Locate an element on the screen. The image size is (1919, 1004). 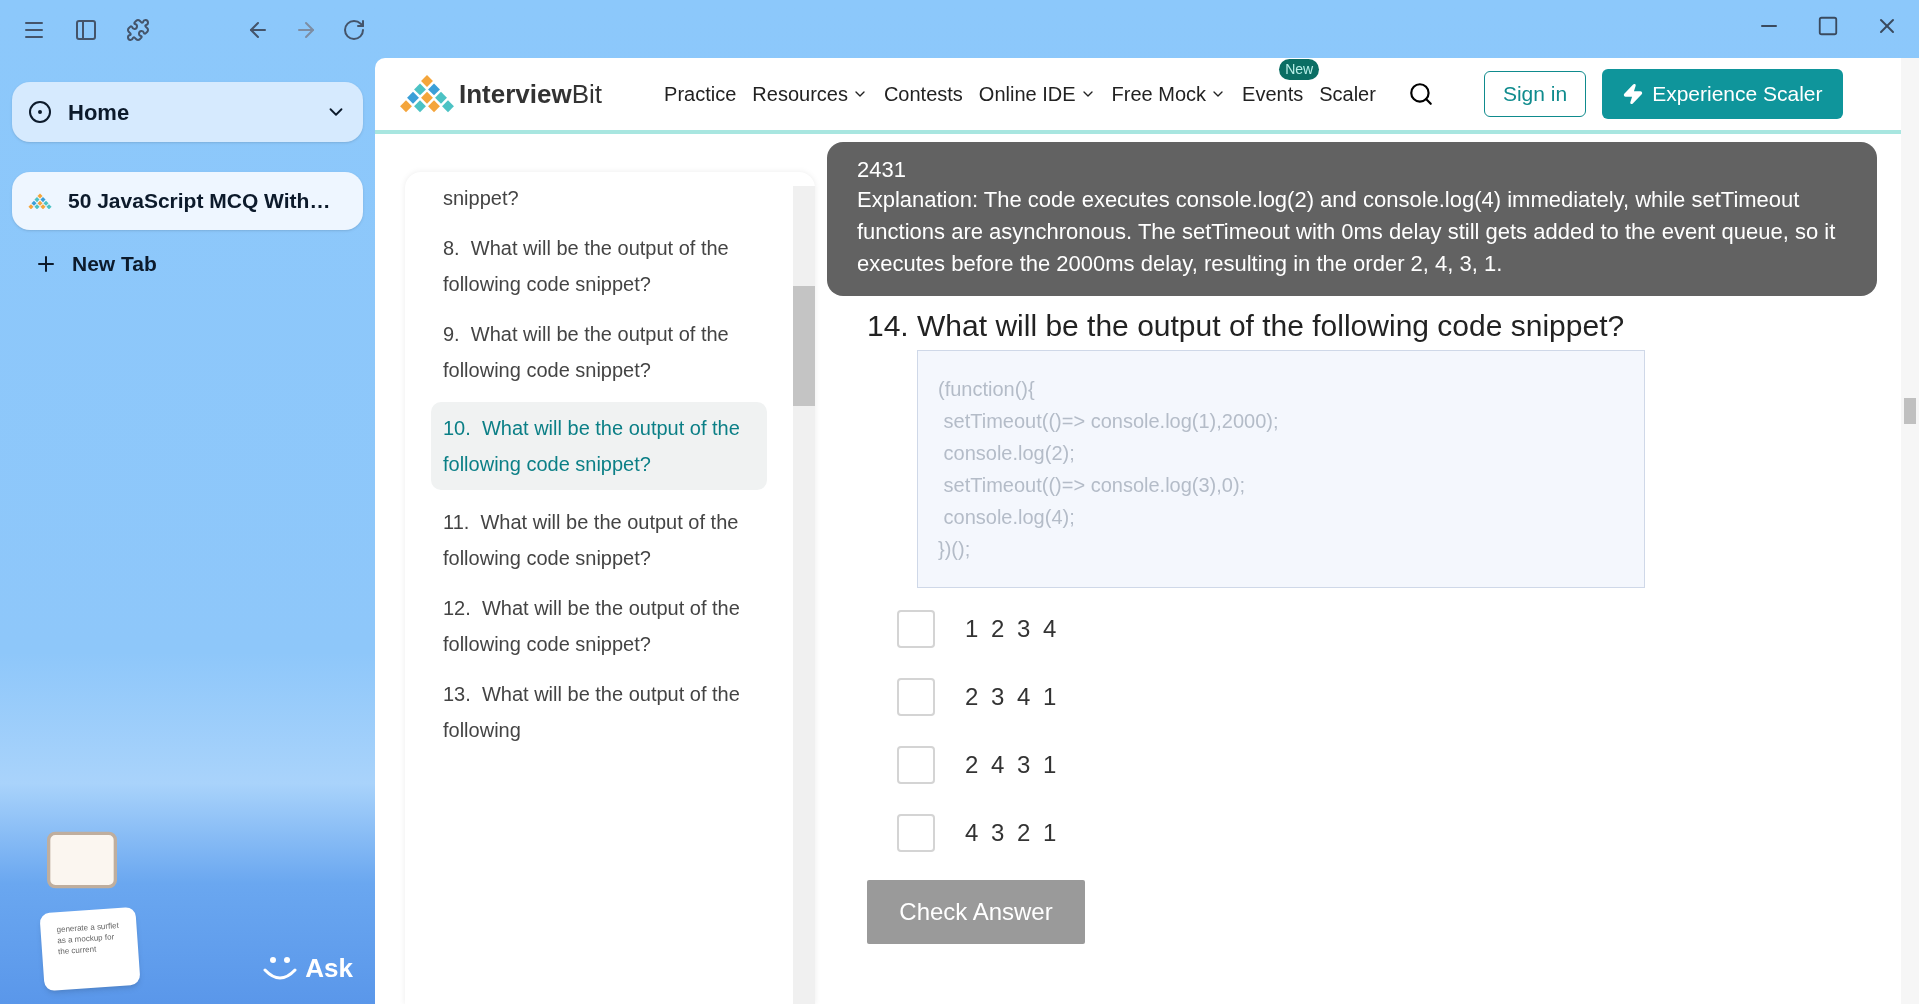
answer-option: 1 2 3 4 is located at coordinates (1388, 629).